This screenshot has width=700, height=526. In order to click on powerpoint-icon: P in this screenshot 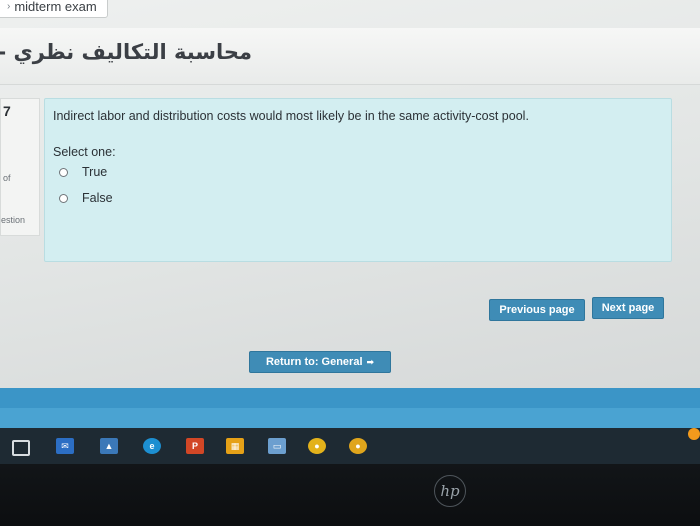, I will do `click(195, 446)`.